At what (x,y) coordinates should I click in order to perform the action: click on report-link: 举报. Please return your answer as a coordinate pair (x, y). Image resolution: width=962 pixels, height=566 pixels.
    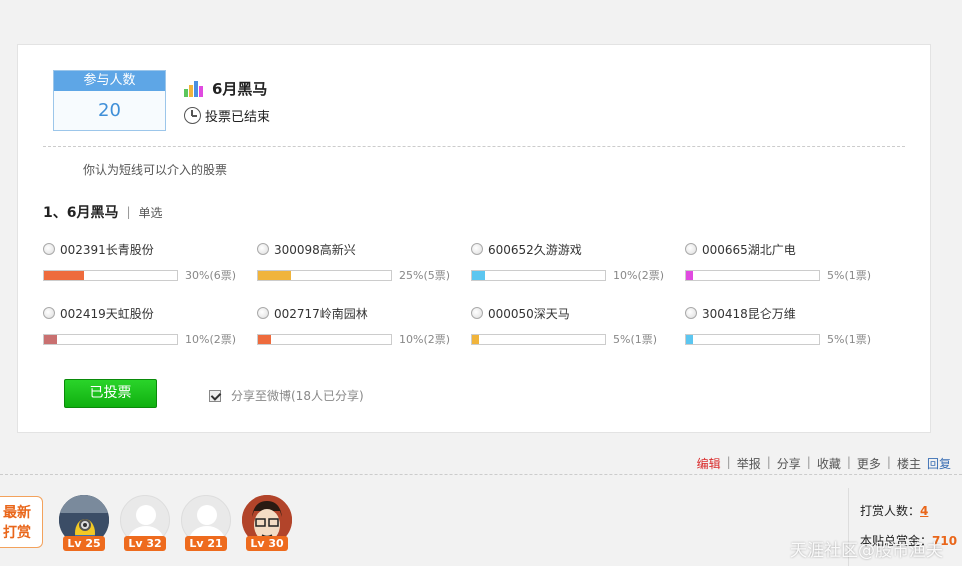
    Looking at the image, I should click on (749, 463).